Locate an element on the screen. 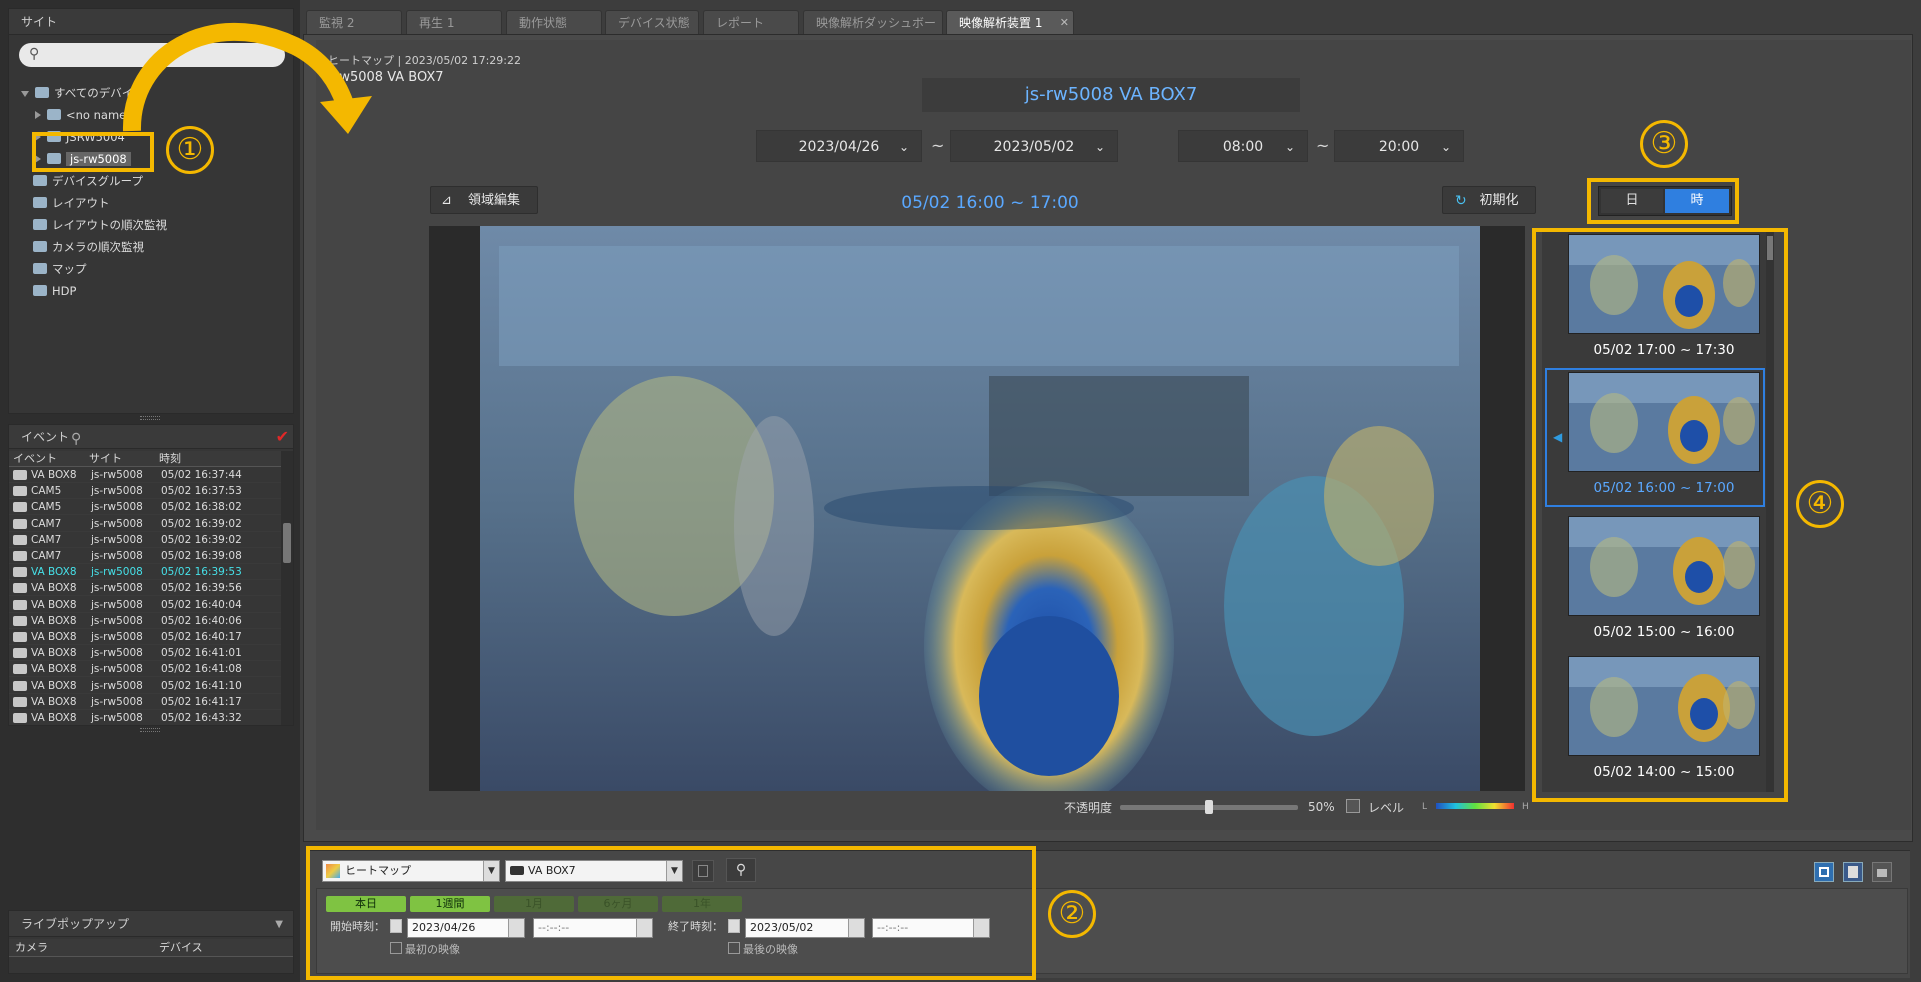  level-checkbox is located at coordinates (1353, 806).